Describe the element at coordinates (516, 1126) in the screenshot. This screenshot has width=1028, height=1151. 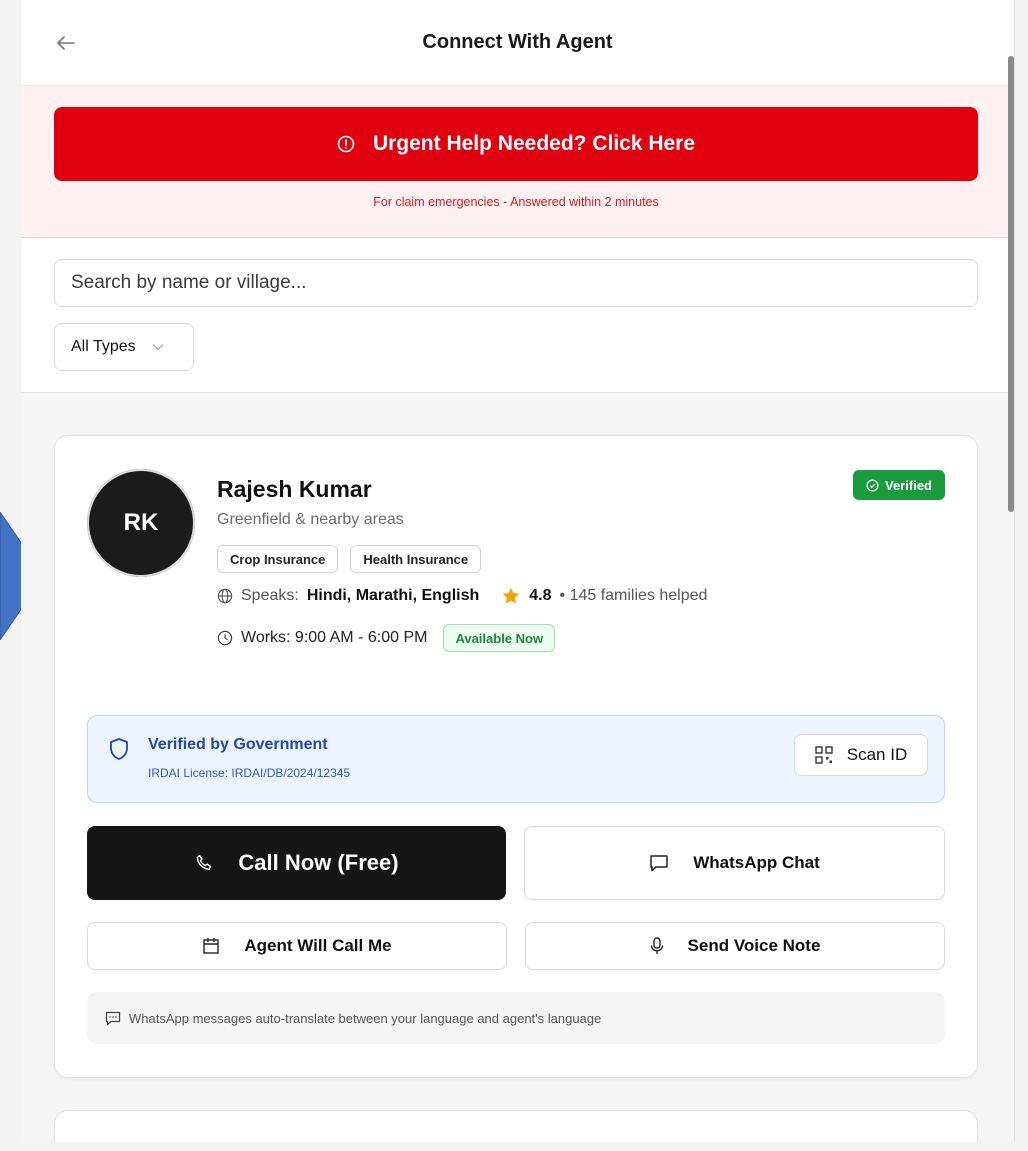
I see `next-agent-card` at that location.